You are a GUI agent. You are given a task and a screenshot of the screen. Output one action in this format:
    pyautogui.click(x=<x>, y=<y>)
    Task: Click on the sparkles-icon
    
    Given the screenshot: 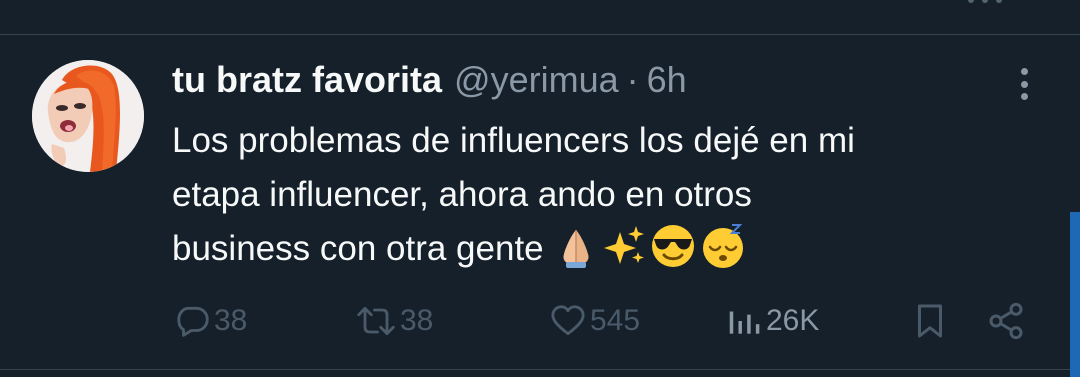 What is the action you would take?
    pyautogui.click(x=623, y=245)
    